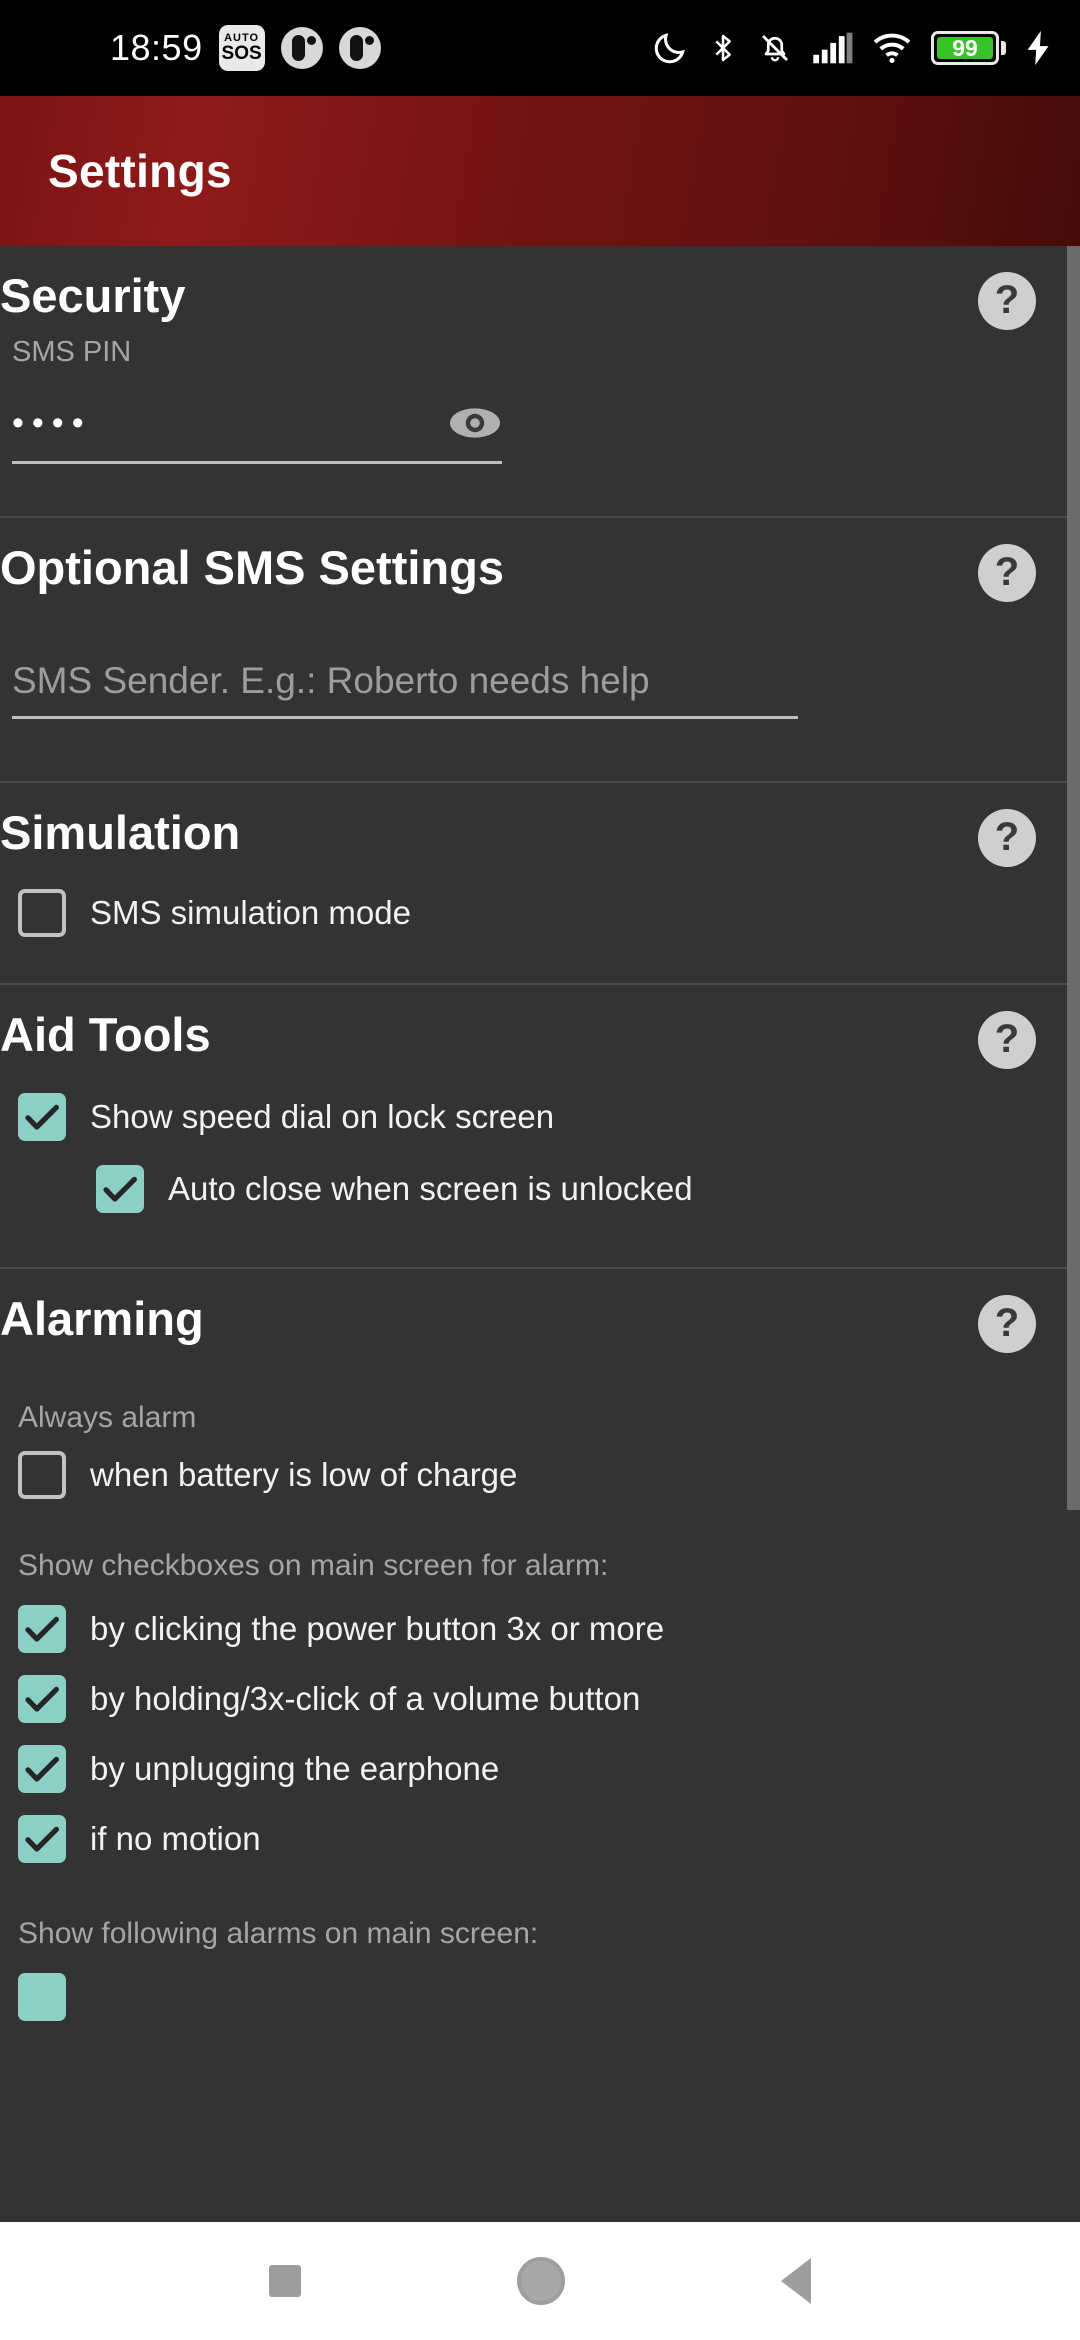  Describe the element at coordinates (120, 1189) in the screenshot. I see `checkbox-auto-close` at that location.